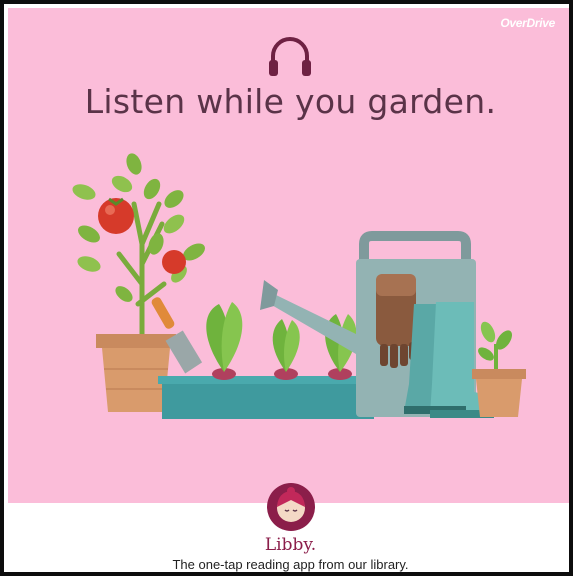 The image size is (573, 576). What do you see at coordinates (290, 545) in the screenshot?
I see `app-name: Libby.` at bounding box center [290, 545].